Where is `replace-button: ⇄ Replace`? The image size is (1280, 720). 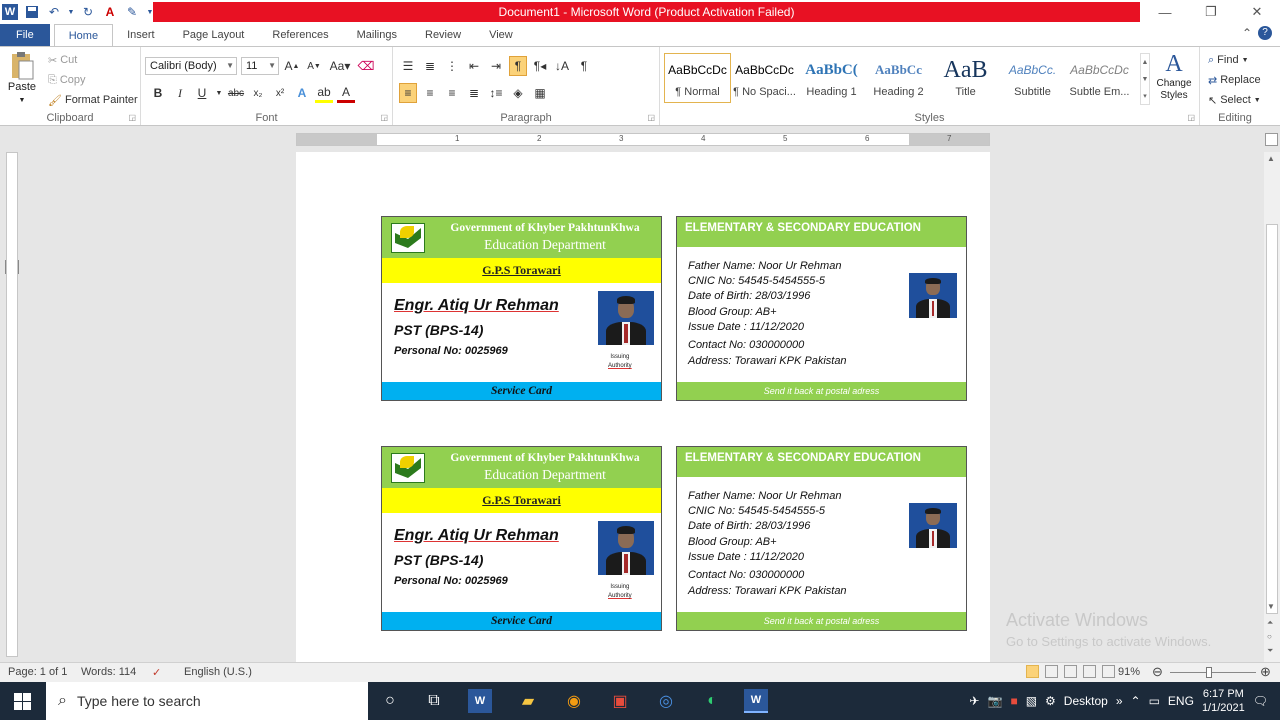 replace-button: ⇄ Replace is located at coordinates (1234, 80).